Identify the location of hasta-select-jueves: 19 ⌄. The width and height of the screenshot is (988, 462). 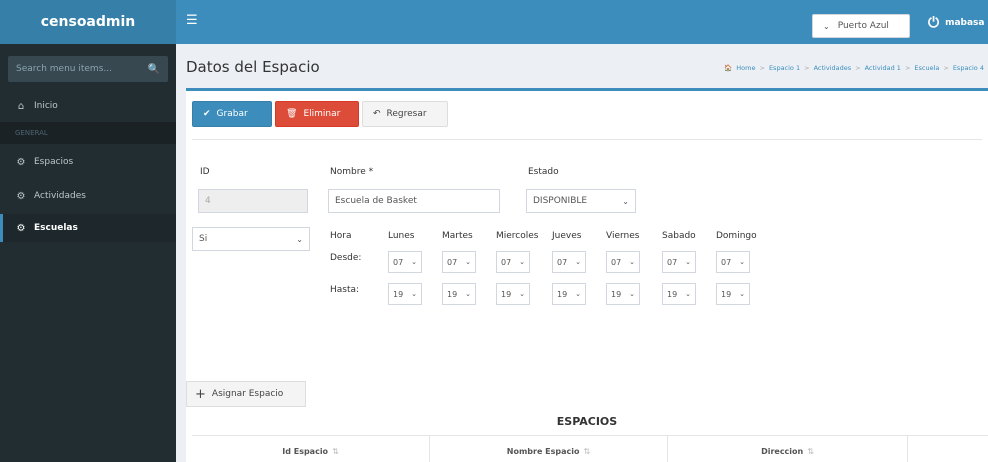
(569, 294).